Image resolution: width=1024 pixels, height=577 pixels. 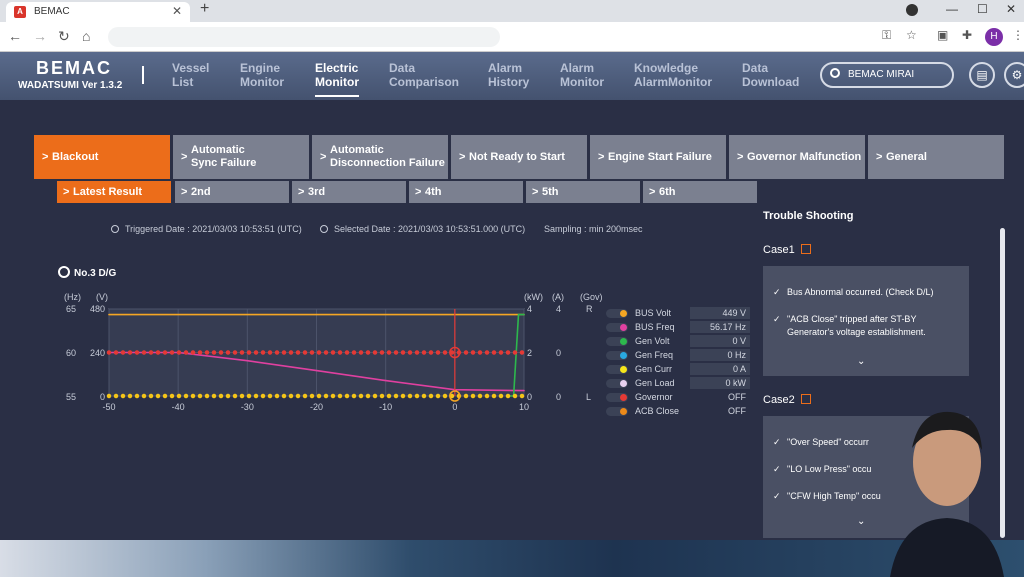 What do you see at coordinates (652, 341) in the screenshot?
I see `legend-name: Gen Volt` at bounding box center [652, 341].